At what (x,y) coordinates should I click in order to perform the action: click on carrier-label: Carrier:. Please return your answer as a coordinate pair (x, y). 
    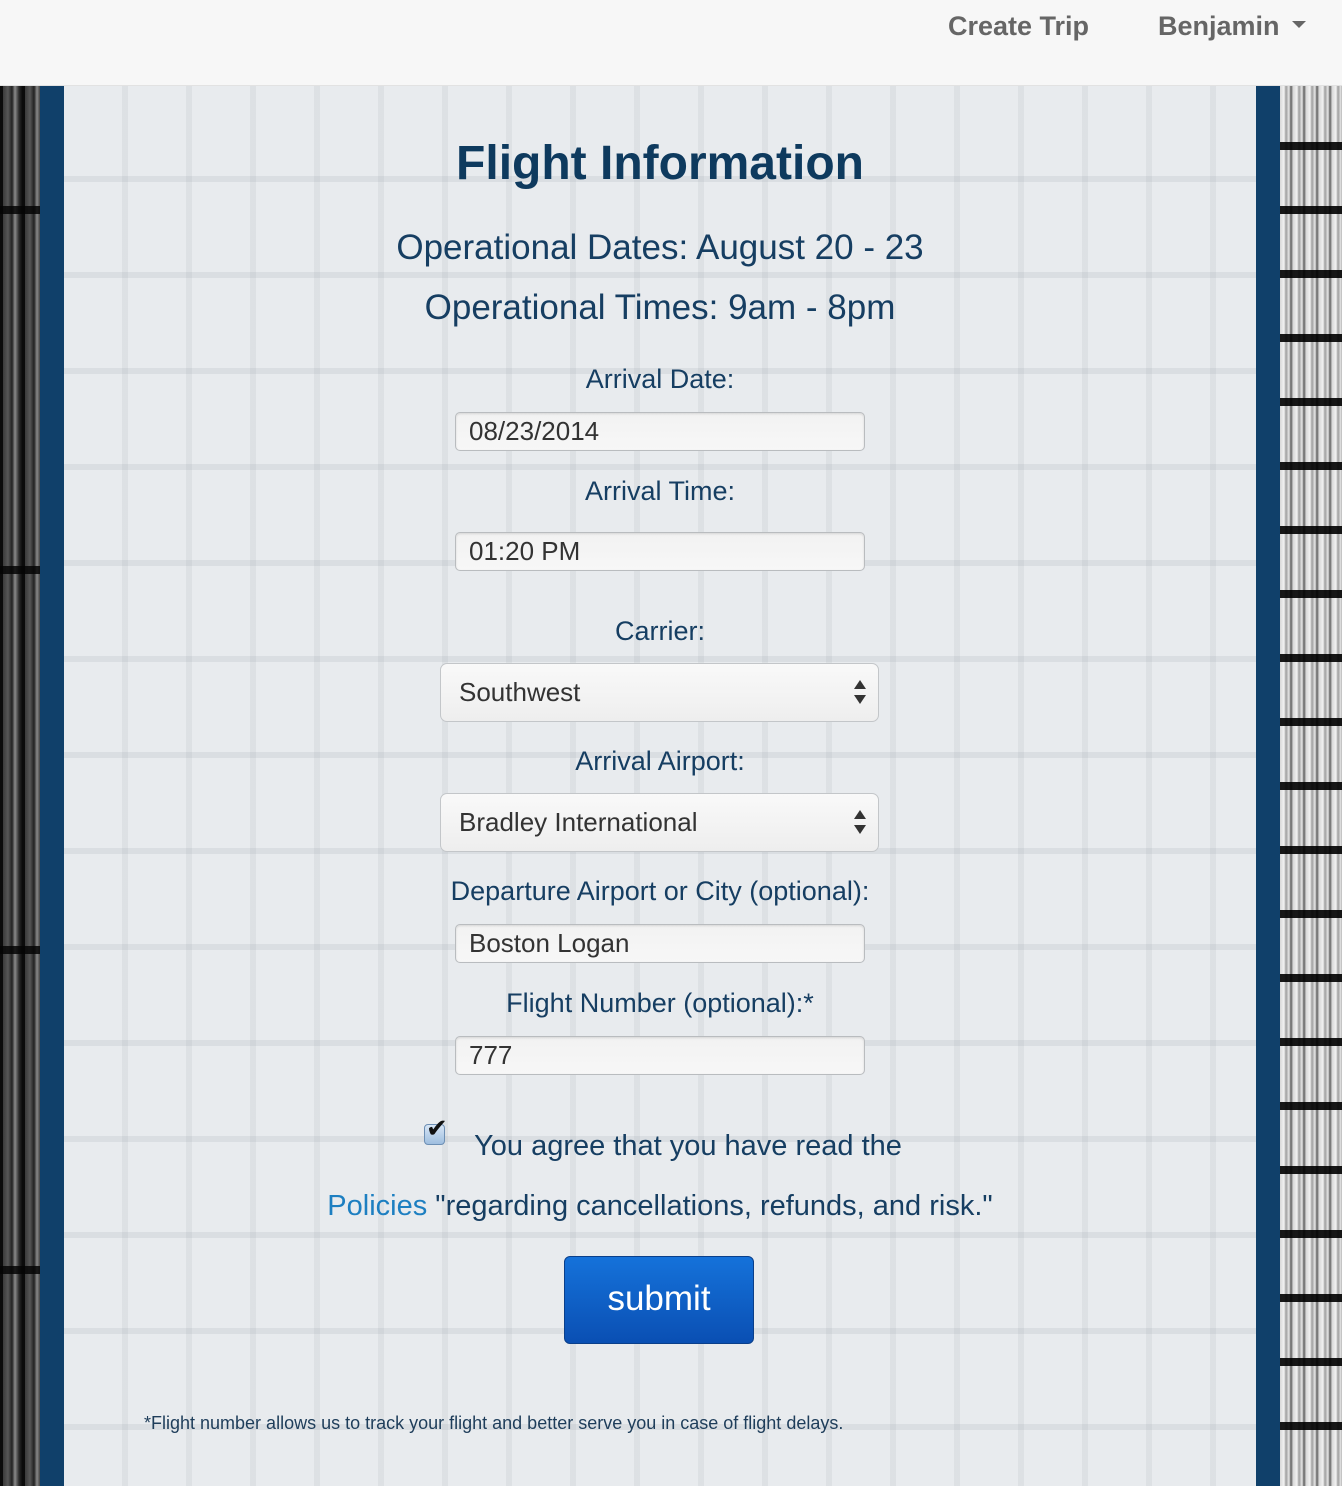
    Looking at the image, I should click on (659, 631).